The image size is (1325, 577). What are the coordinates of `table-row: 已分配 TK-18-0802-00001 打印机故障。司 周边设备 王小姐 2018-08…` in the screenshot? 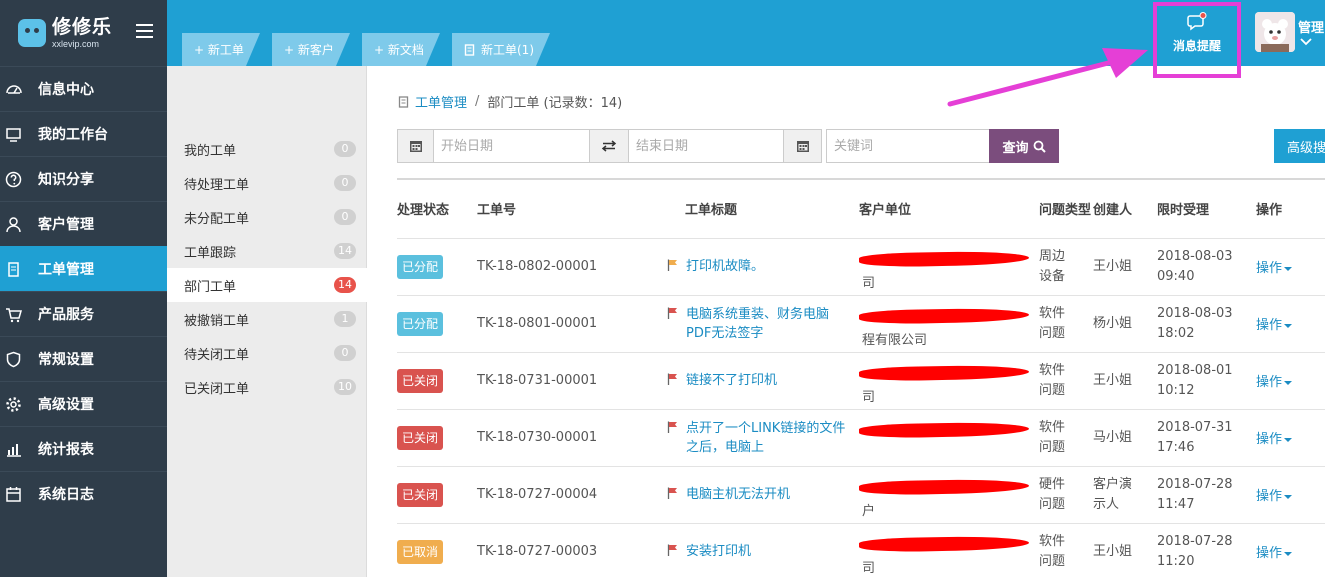 It's located at (861, 266).